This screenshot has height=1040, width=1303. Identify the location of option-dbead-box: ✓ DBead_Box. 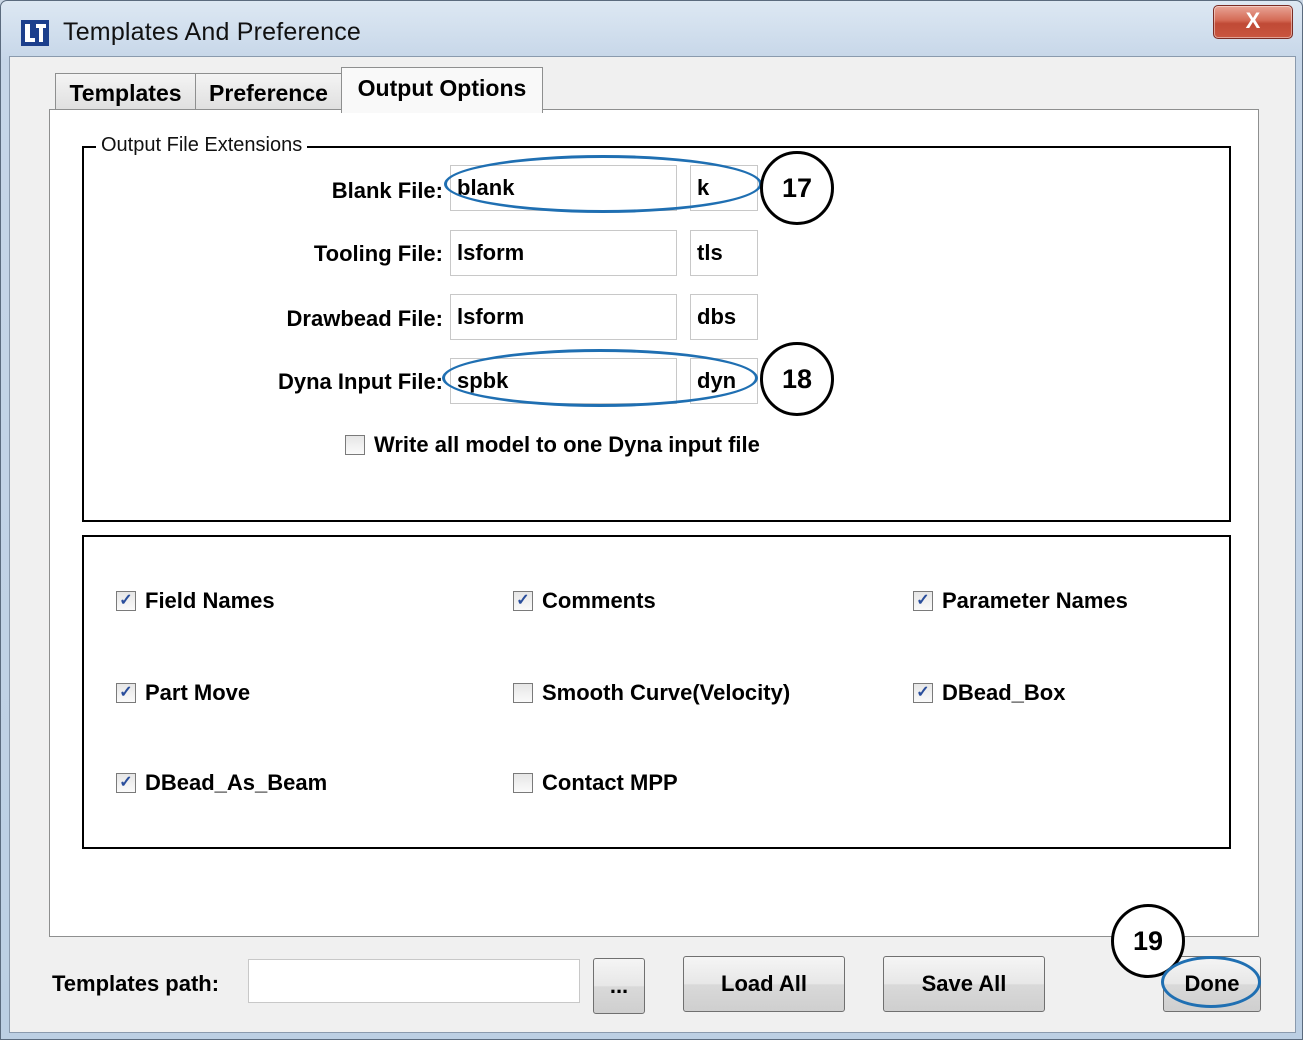
(989, 693).